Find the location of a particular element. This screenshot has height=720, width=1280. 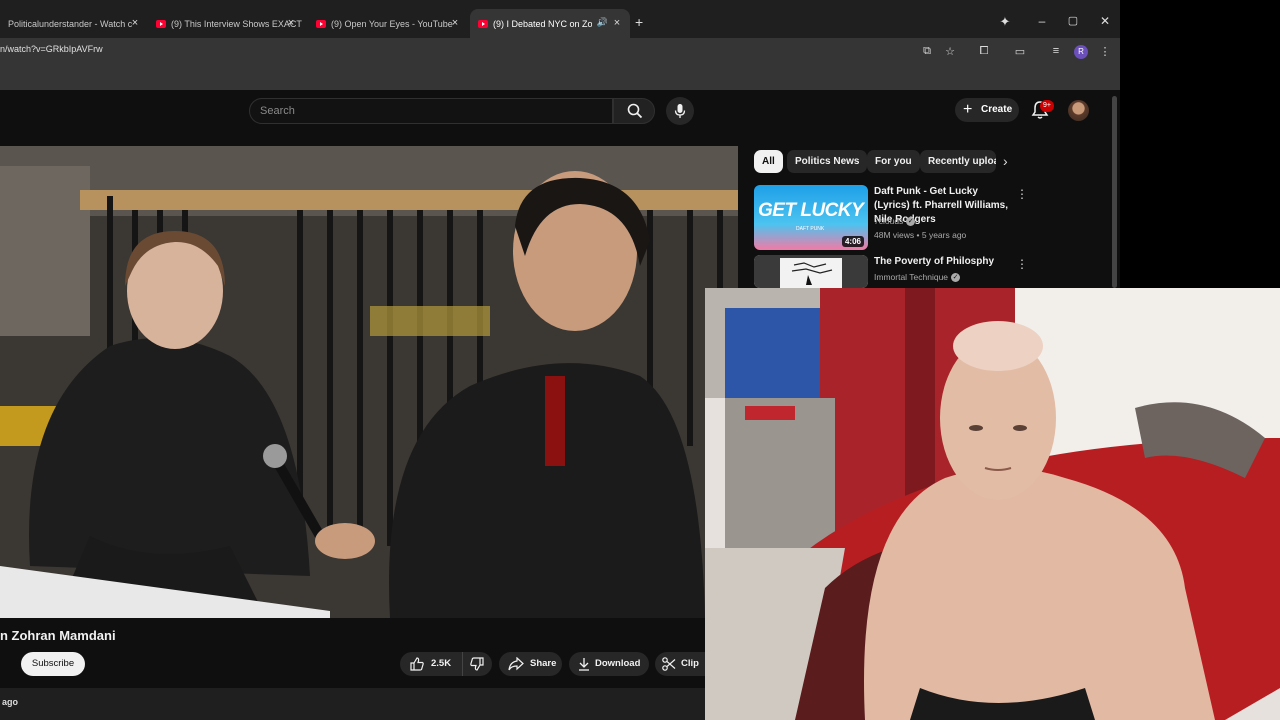

chevron-right-icon: › is located at coordinates (1005, 161).